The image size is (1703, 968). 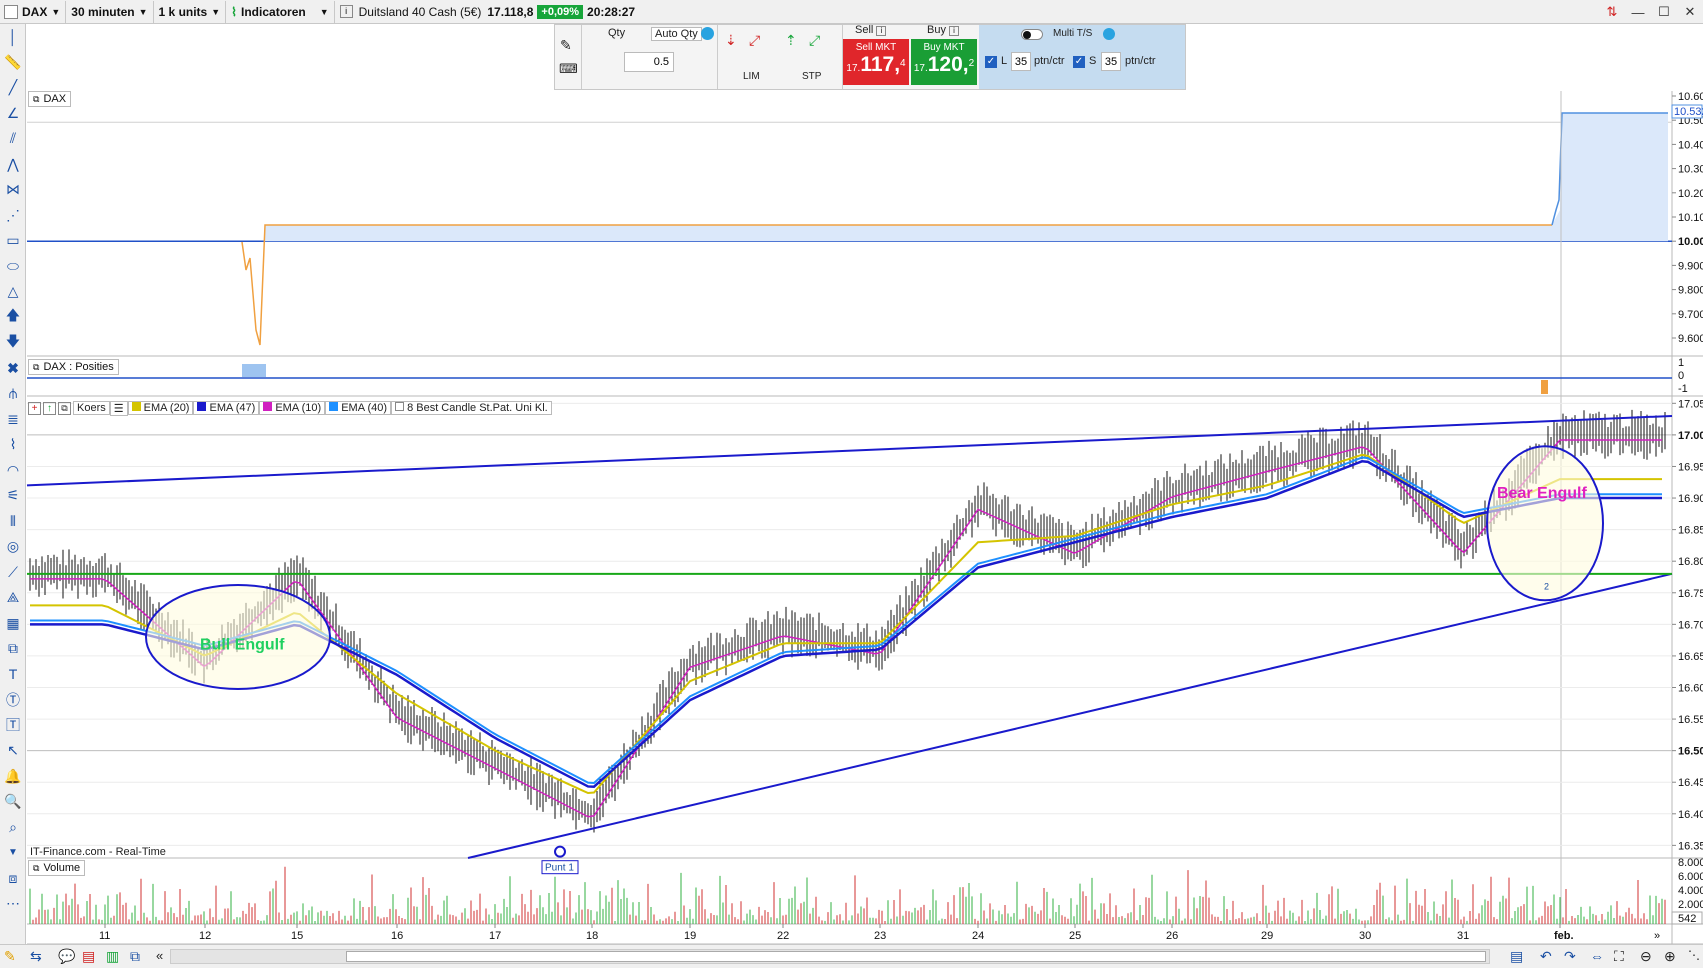 What do you see at coordinates (33, 11) in the screenshot?
I see `instrument-select: DAX ▼` at bounding box center [33, 11].